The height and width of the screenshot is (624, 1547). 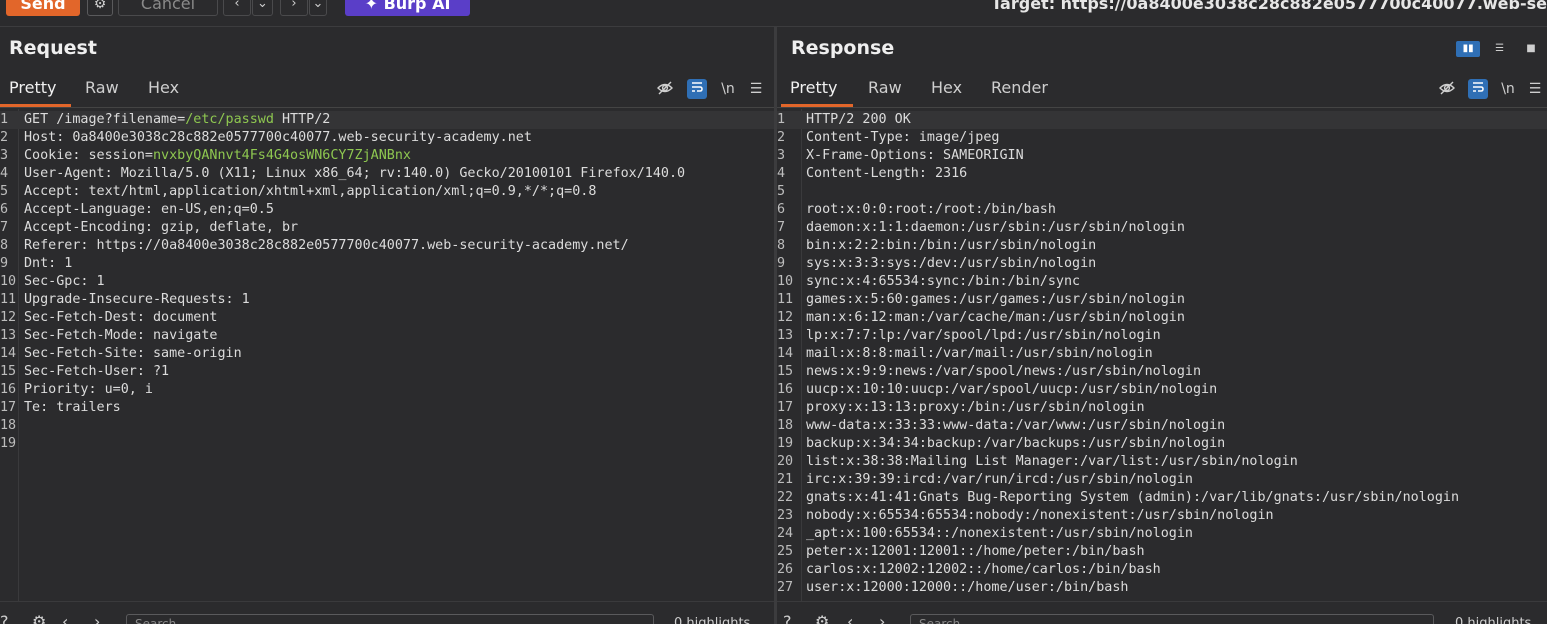 What do you see at coordinates (1019, 89) in the screenshot?
I see `tab-render: Render` at bounding box center [1019, 89].